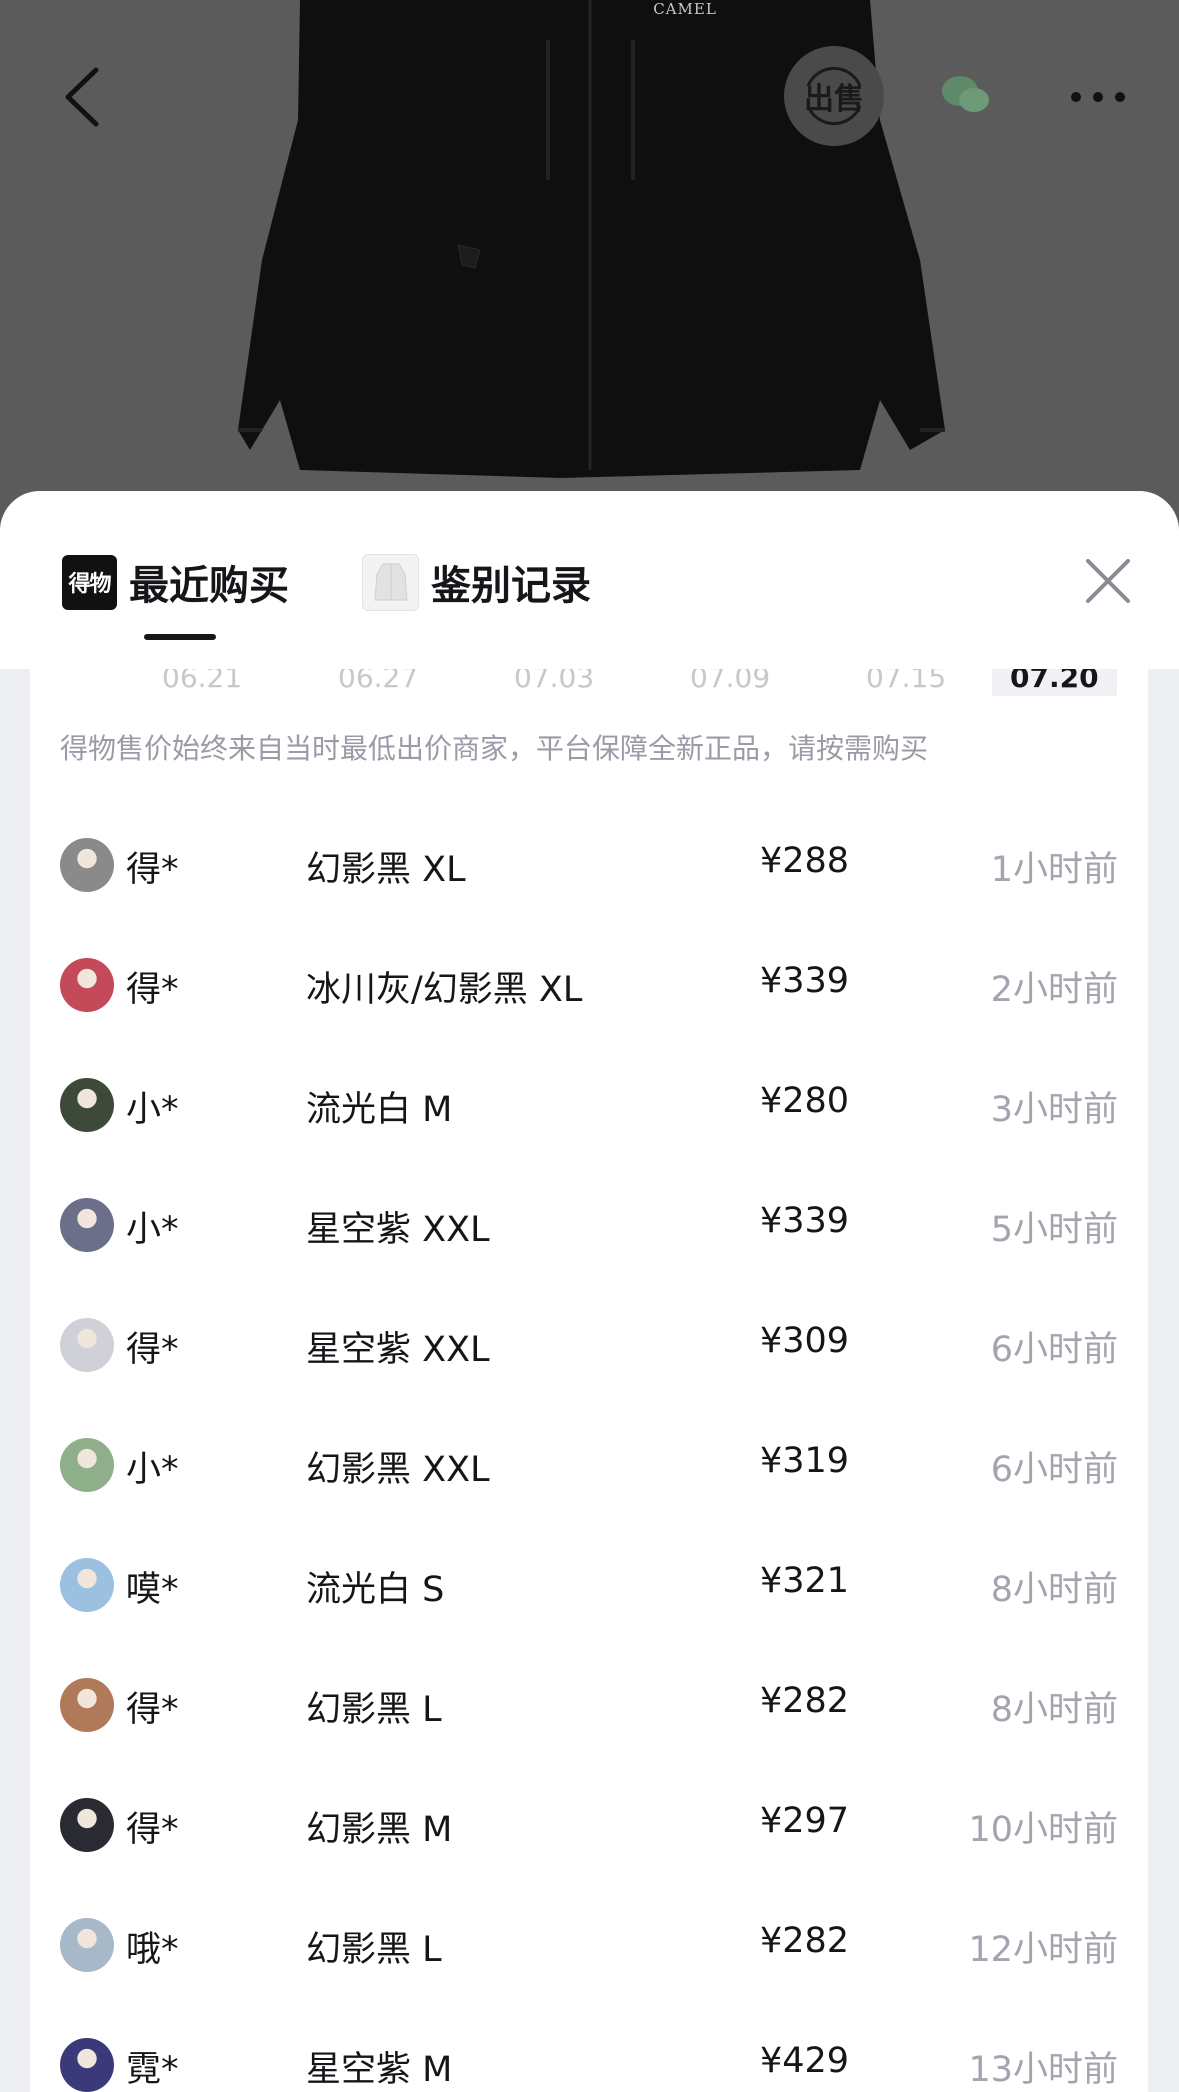 Image resolution: width=1179 pixels, height=2092 pixels. Describe the element at coordinates (589, 1341) in the screenshot. I see `list-item: 得* 星空紫 XXL ¥309 6小时前` at that location.